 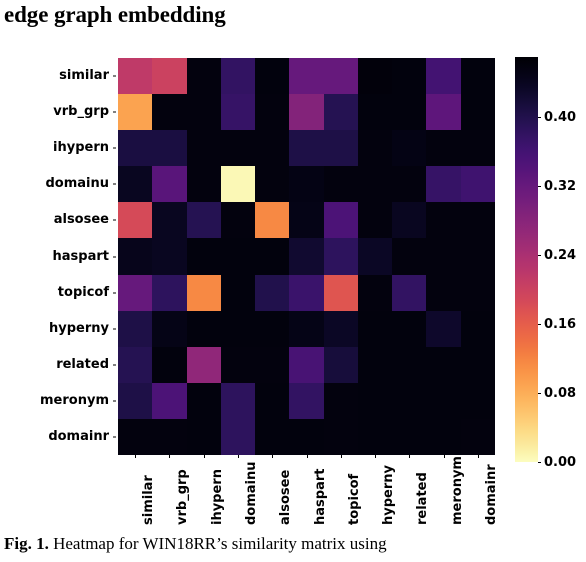 I want to click on colorbar-tick-label: 0.00, so click(x=560, y=462).